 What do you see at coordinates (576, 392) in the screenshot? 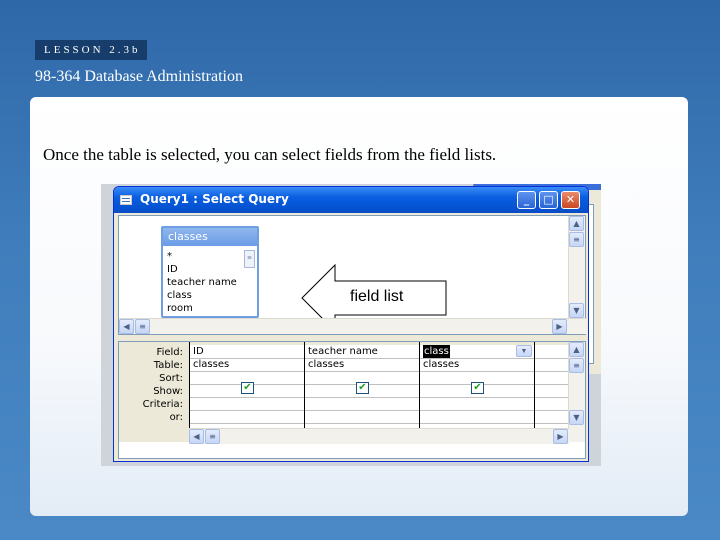
I see `design-grid-vscroll: ▲ ≡ ▼` at bounding box center [576, 392].